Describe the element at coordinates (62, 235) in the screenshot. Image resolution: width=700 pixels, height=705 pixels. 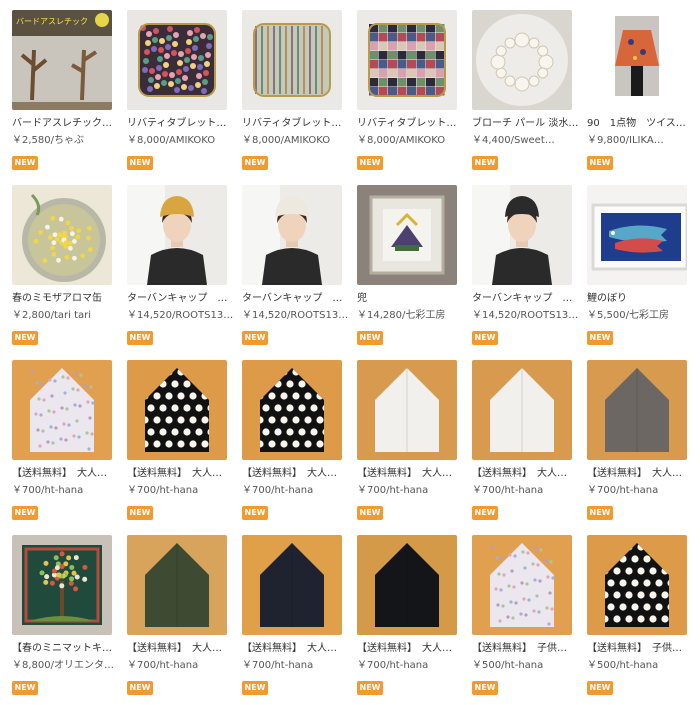
I see `product-thumbnail-mimosa-aroma-can` at that location.